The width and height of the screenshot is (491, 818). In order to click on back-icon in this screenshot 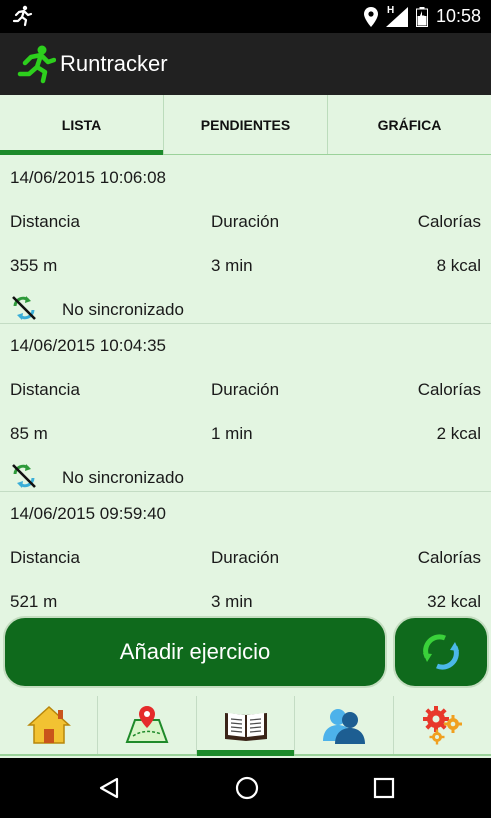, I will do `click(109, 788)`.